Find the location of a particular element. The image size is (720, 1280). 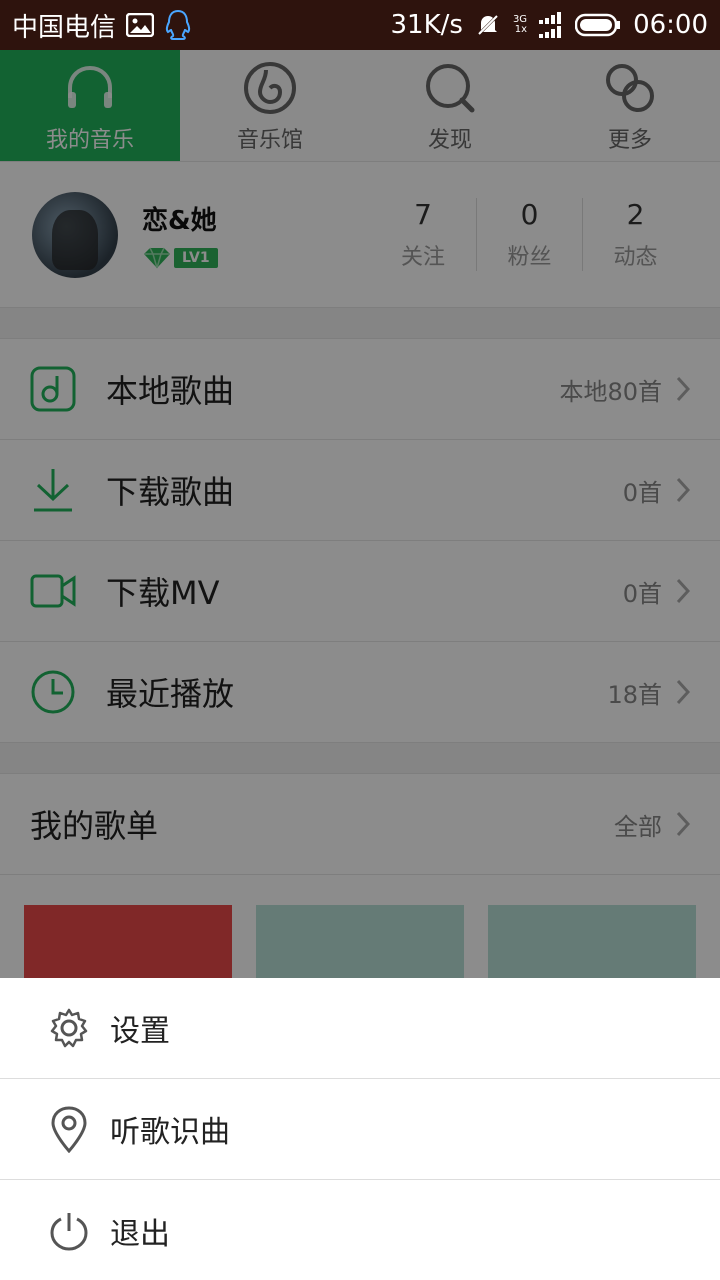

location-pin-icon is located at coordinates (69, 1129).